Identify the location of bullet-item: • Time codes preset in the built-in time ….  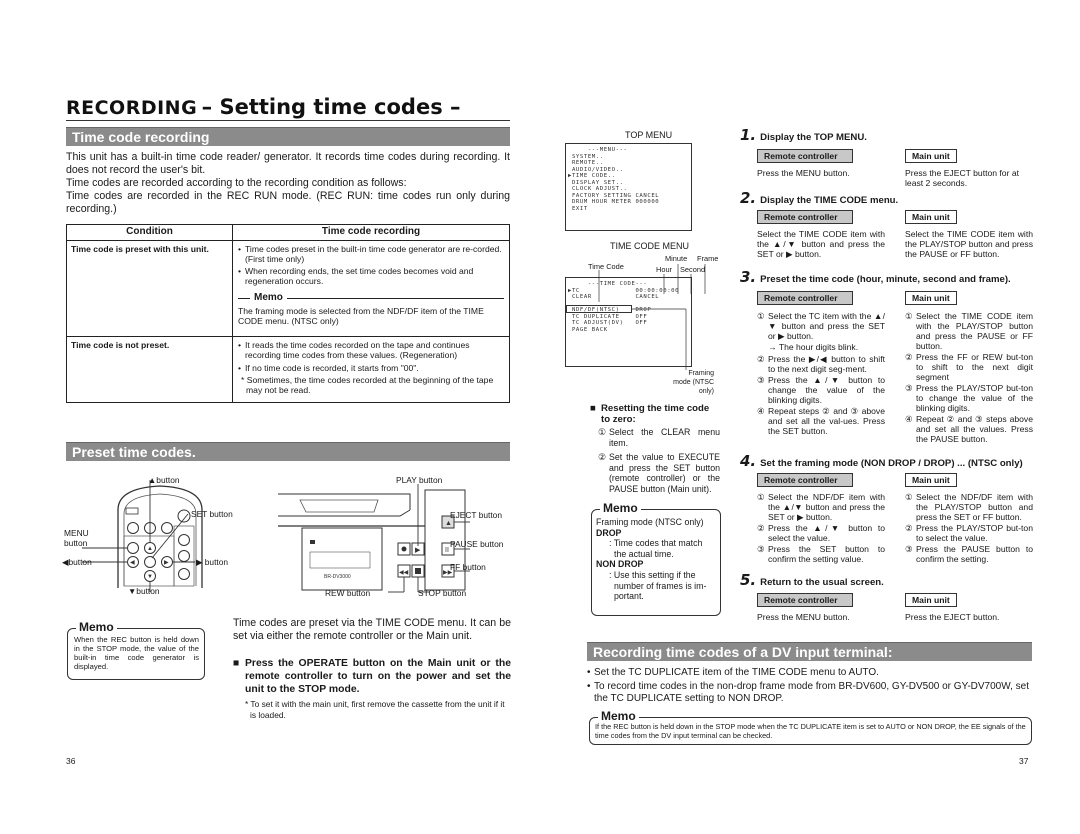
(370, 254).